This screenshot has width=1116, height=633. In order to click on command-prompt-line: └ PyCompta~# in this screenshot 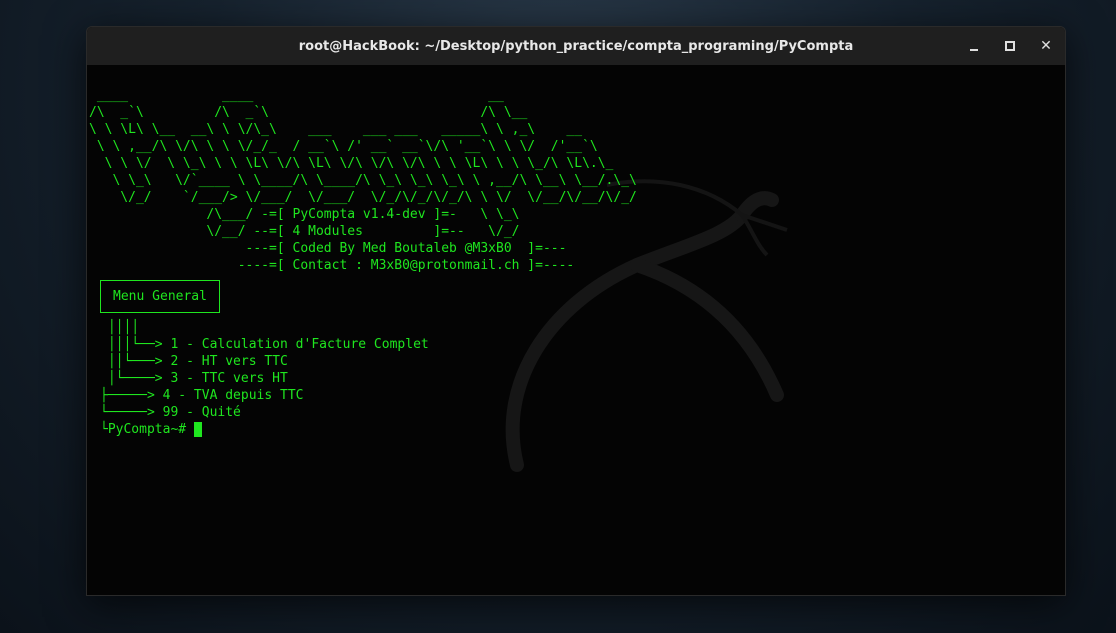, I will do `click(151, 429)`.